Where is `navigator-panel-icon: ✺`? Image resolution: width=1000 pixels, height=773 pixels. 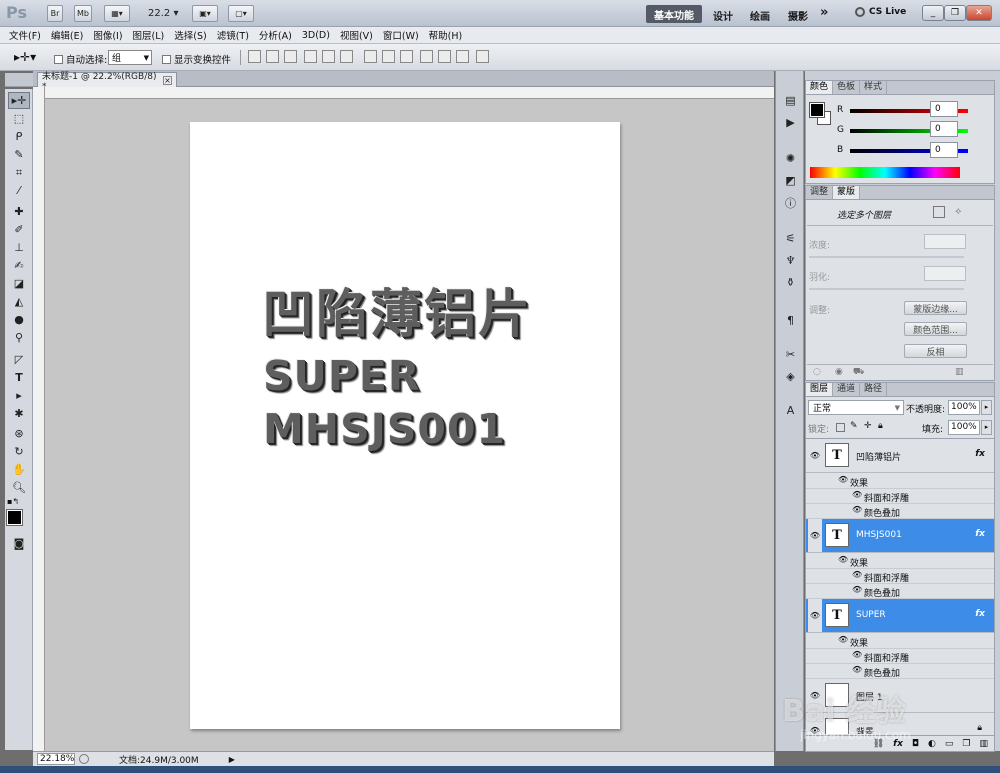
navigator-panel-icon: ✺ is located at coordinates (790, 158).